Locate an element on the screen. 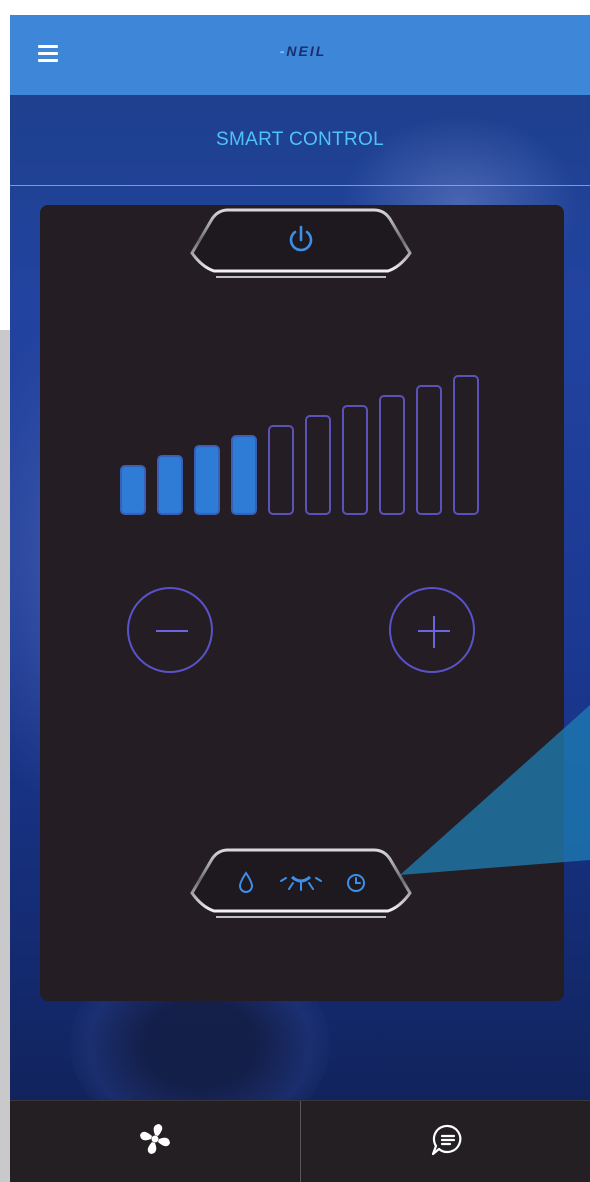 The width and height of the screenshot is (590, 1182). tab-fan is located at coordinates (155, 1141).